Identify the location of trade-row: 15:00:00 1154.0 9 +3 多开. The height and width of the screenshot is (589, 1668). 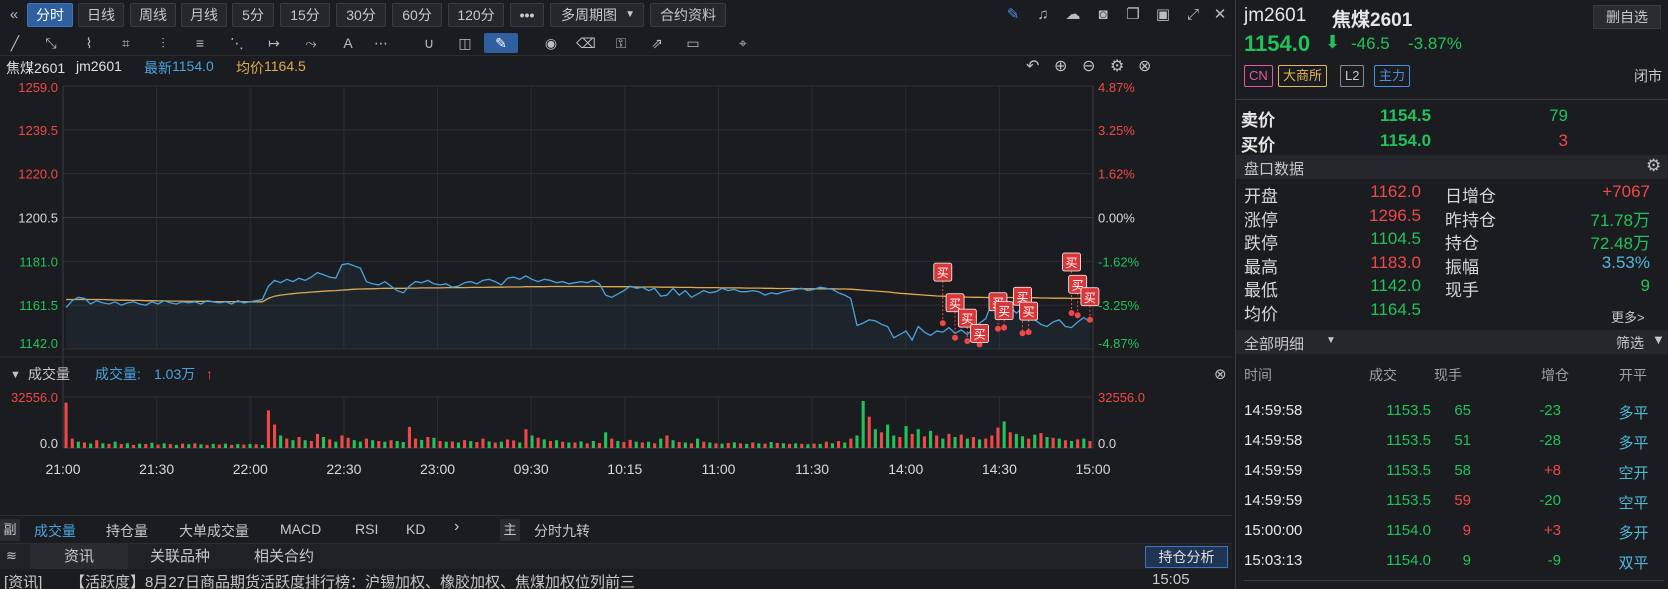
(1452, 531).